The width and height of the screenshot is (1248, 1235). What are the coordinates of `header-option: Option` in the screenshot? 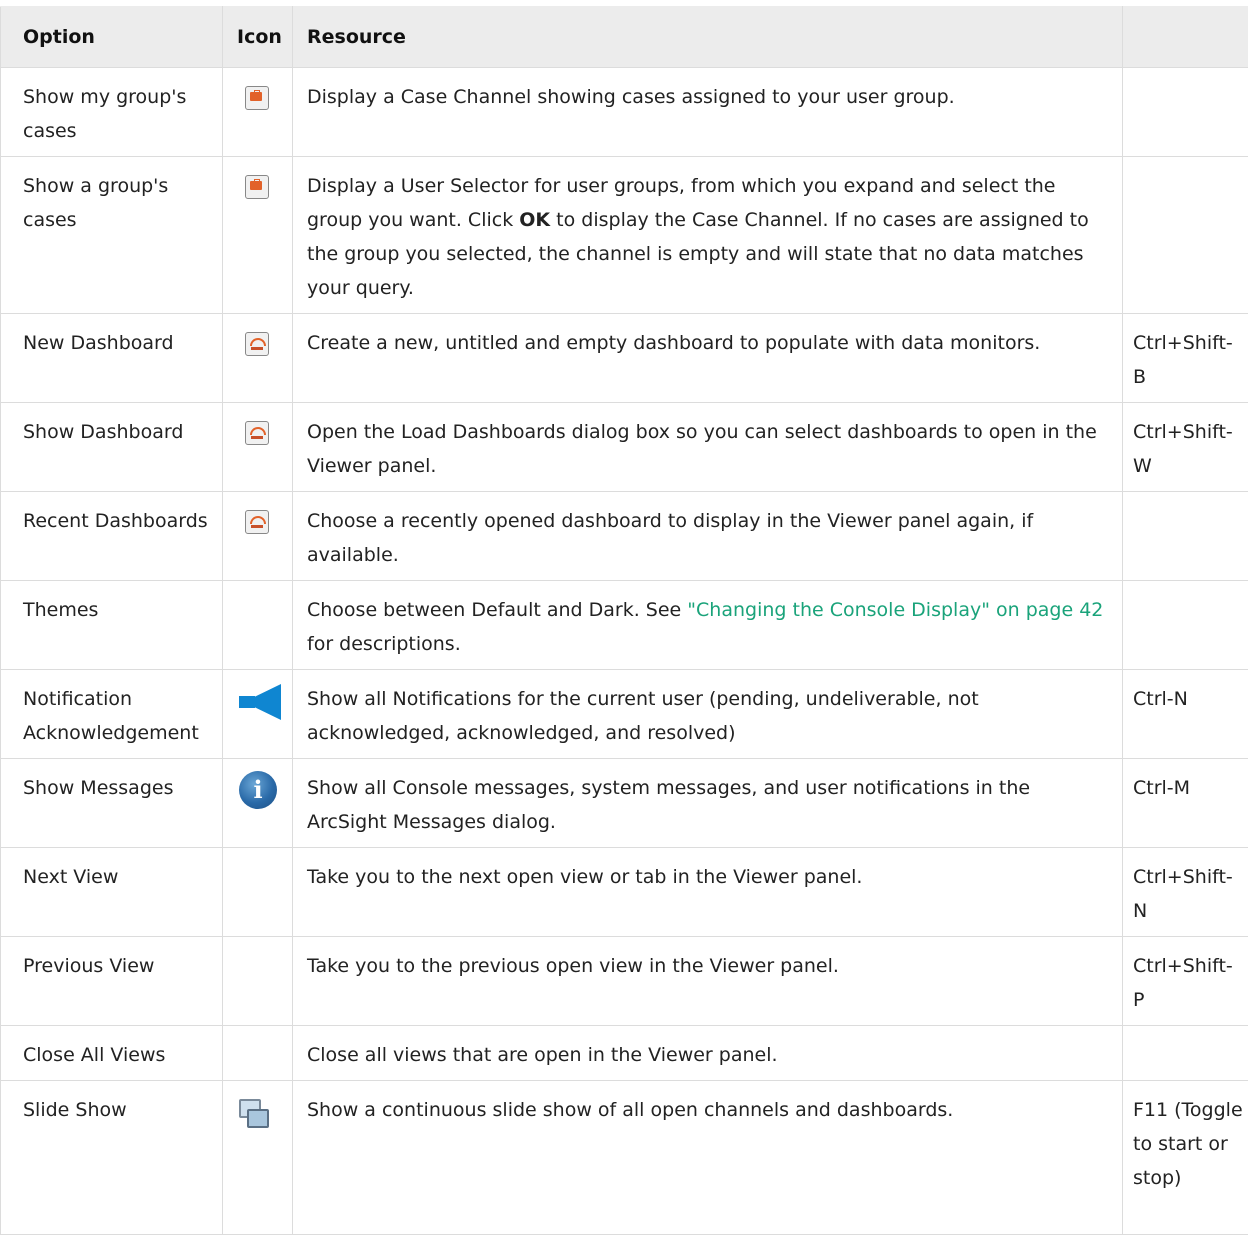 It's located at (112, 37).